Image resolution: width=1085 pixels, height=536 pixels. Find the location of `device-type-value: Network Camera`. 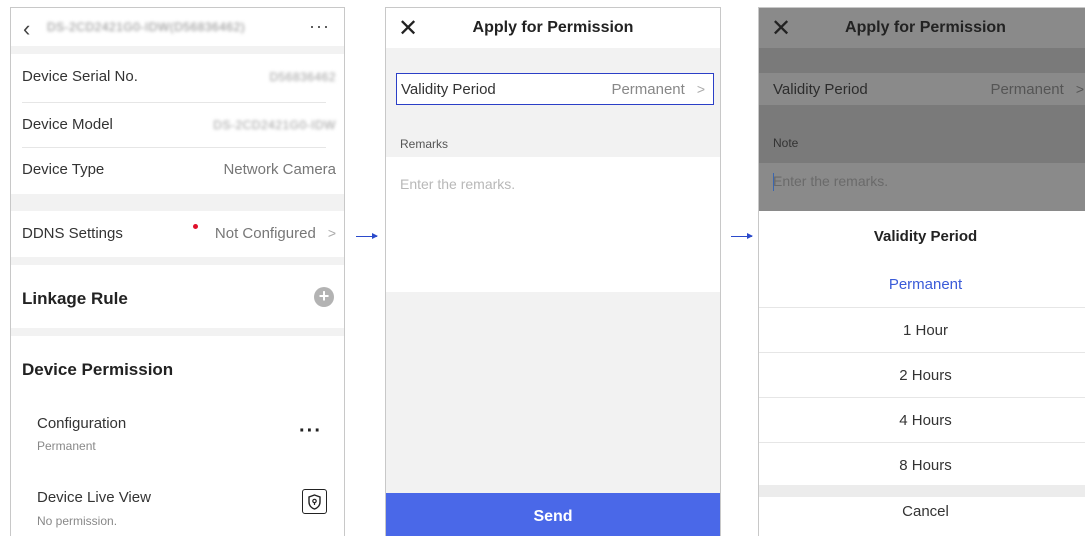

device-type-value: Network Camera is located at coordinates (279, 169).